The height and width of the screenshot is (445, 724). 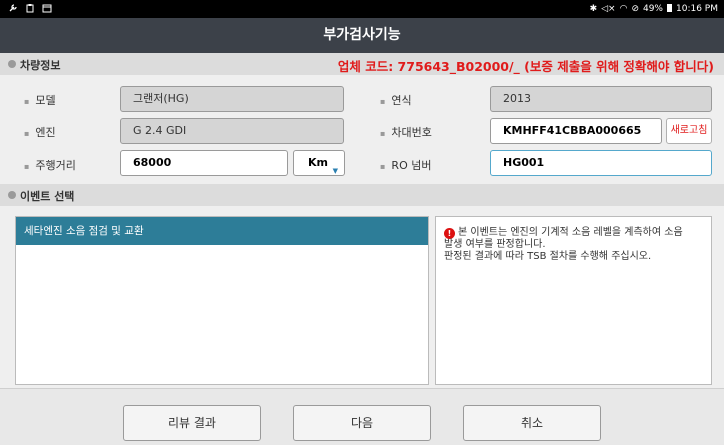 What do you see at coordinates (623, 9) in the screenshot?
I see `wifi-icon: ◠` at bounding box center [623, 9].